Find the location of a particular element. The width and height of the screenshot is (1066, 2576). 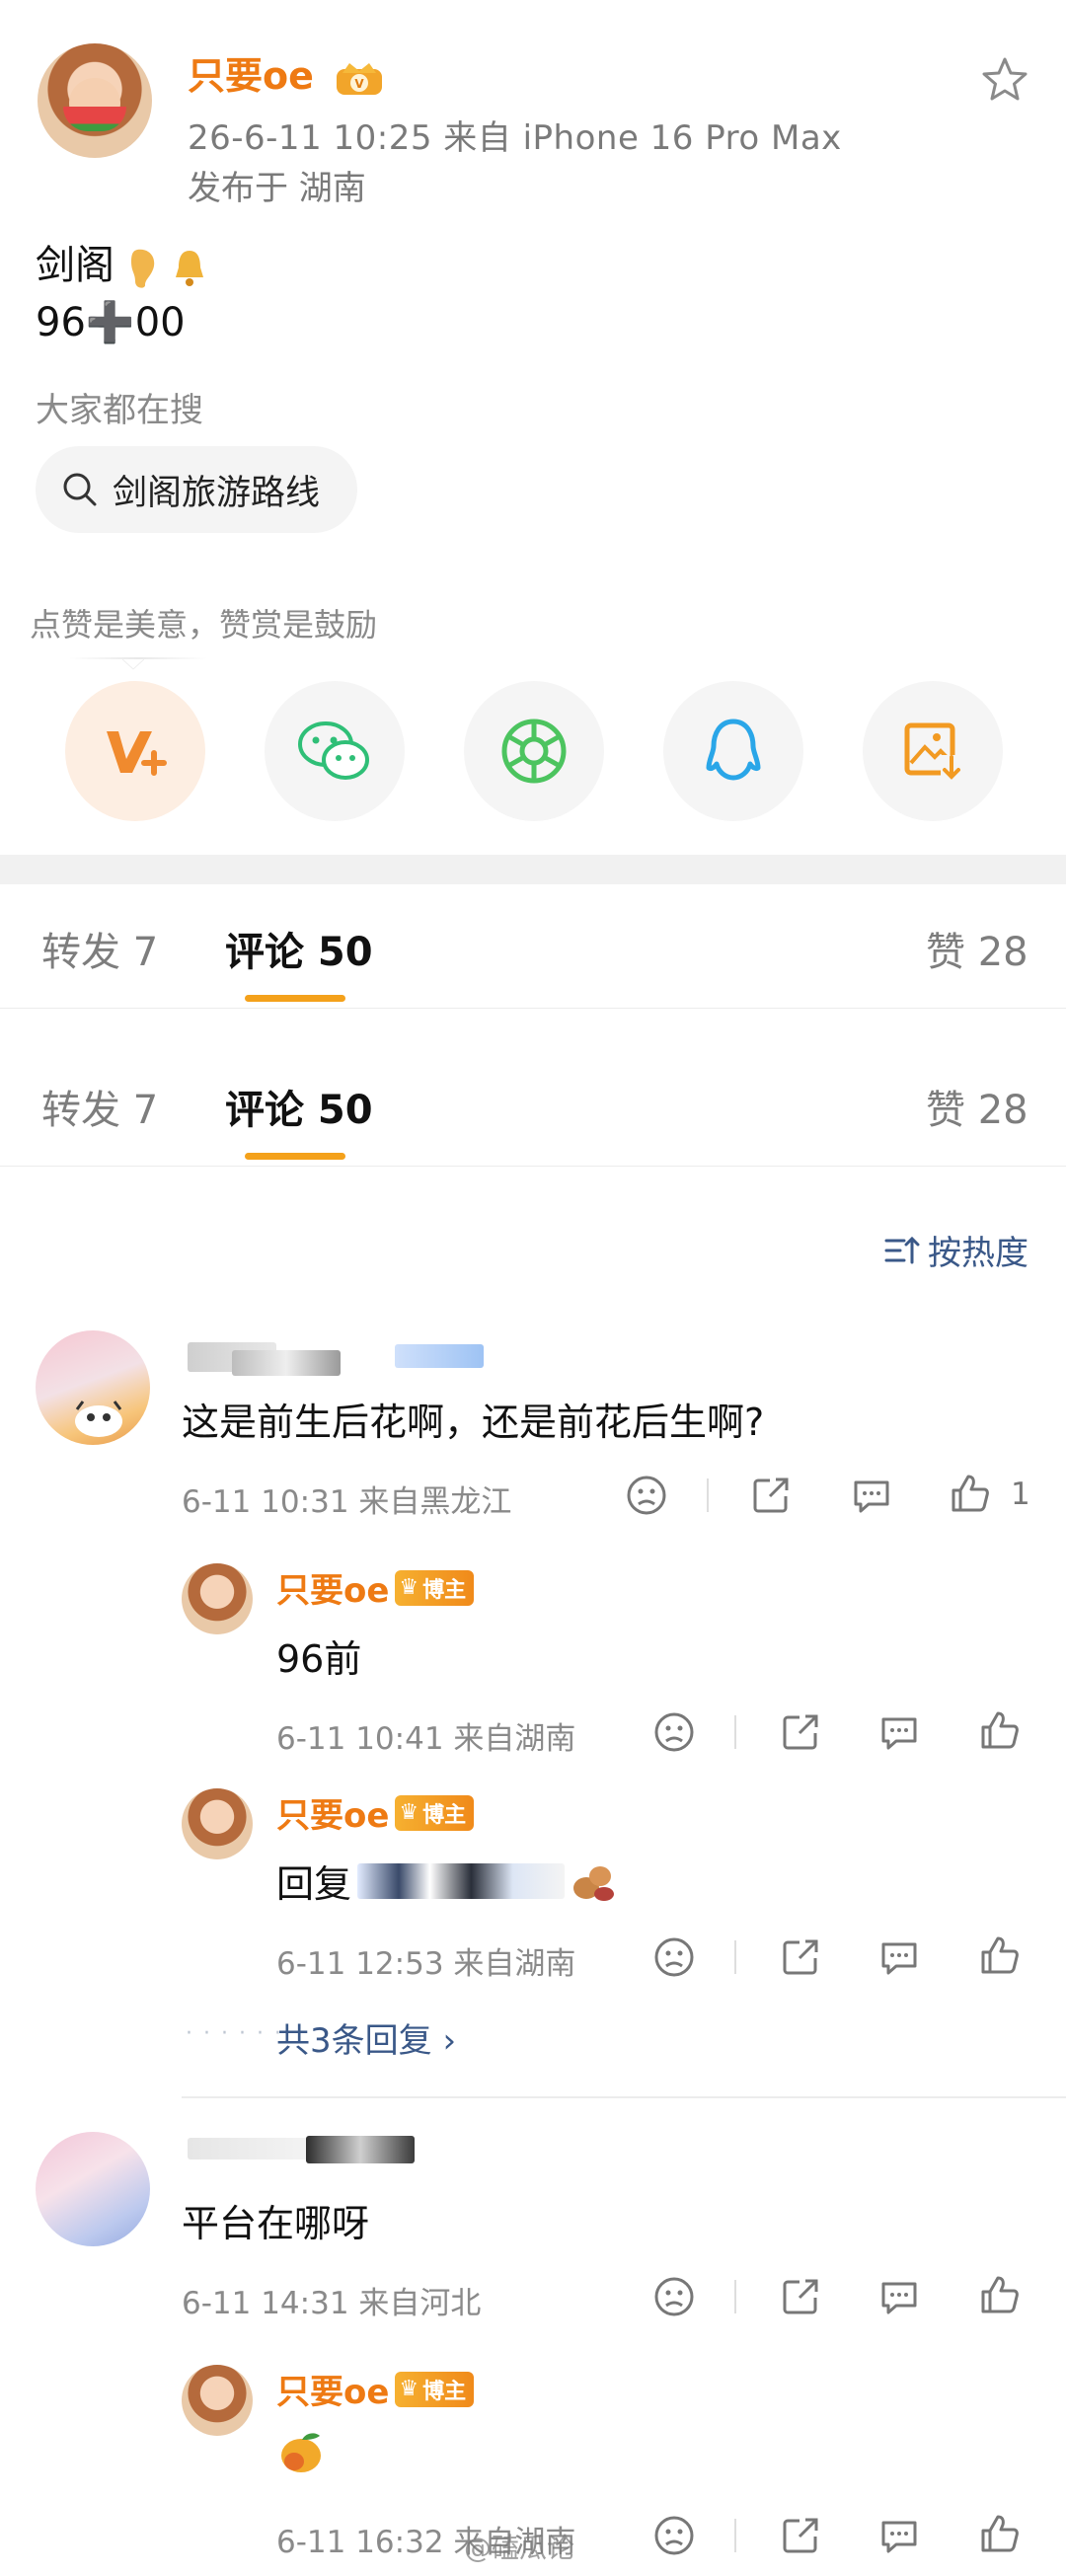

save-image-button is located at coordinates (933, 751).